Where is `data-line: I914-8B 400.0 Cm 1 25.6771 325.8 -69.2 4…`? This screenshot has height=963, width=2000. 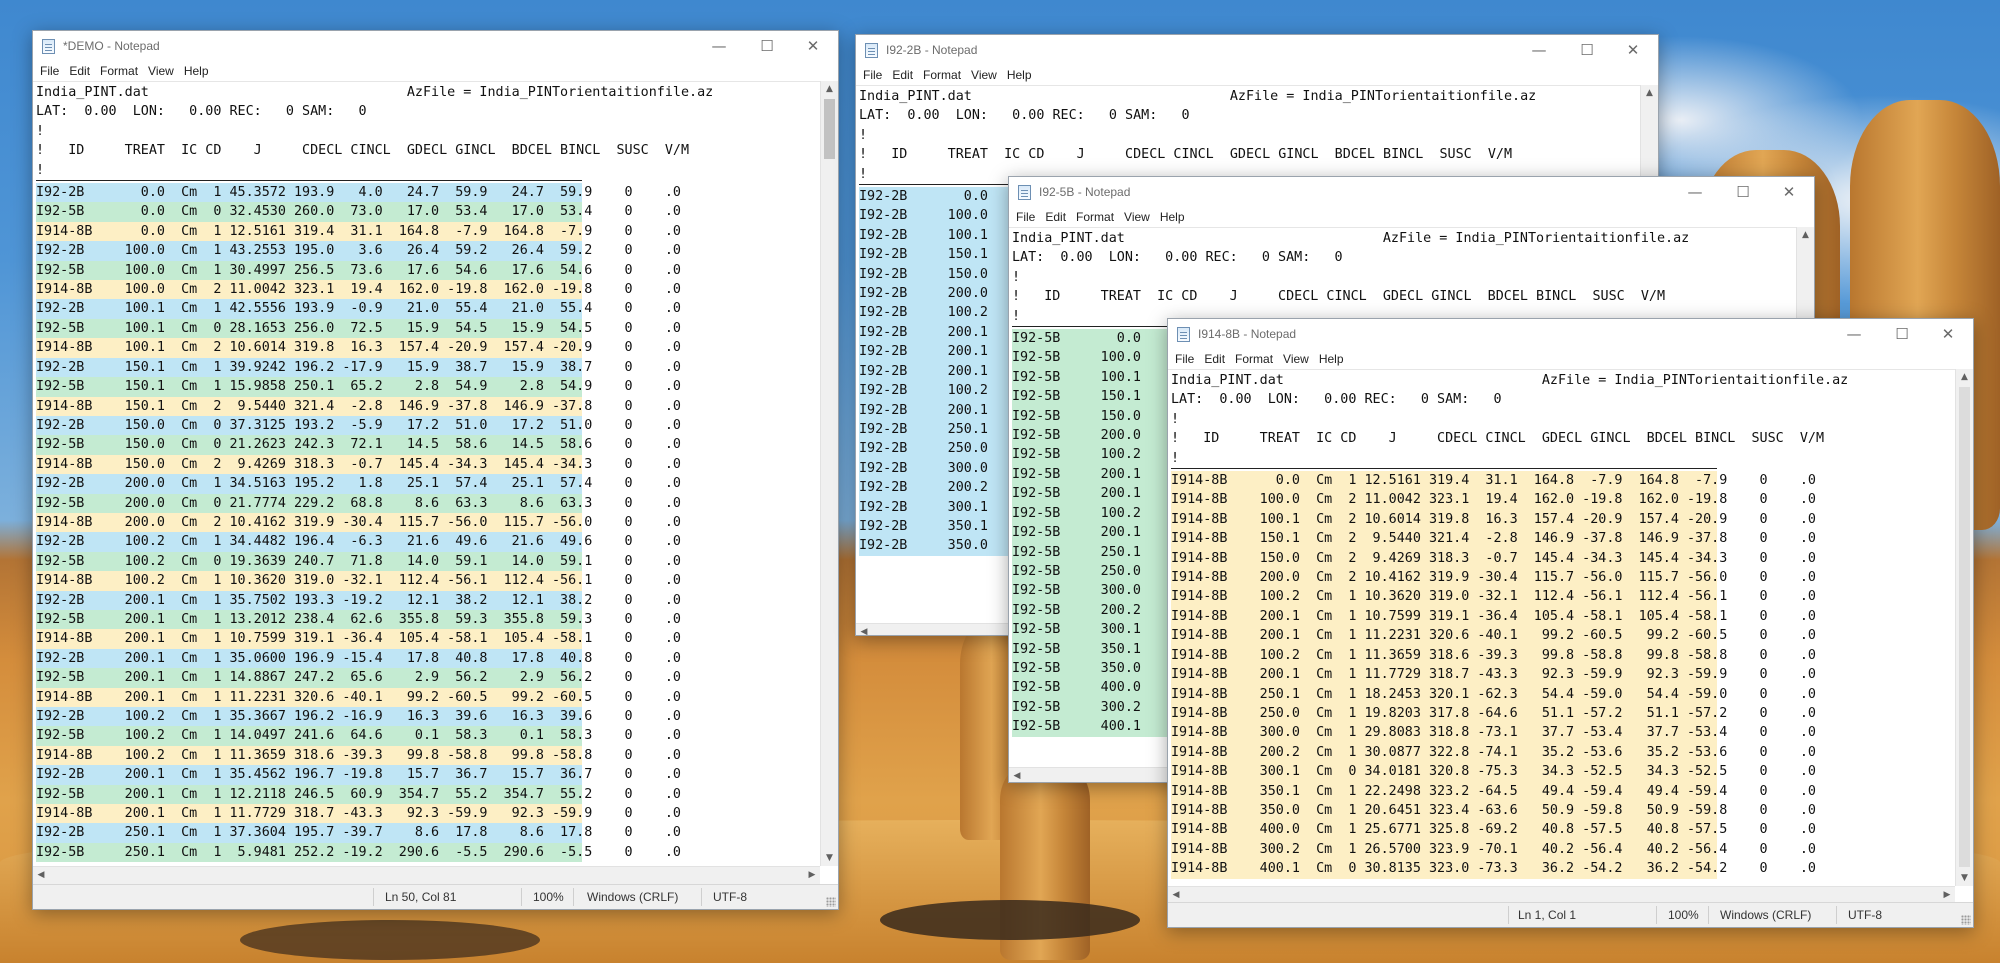 data-line: I914-8B 400.0 Cm 1 25.6771 325.8 -69.2 4… is located at coordinates (1493, 830).